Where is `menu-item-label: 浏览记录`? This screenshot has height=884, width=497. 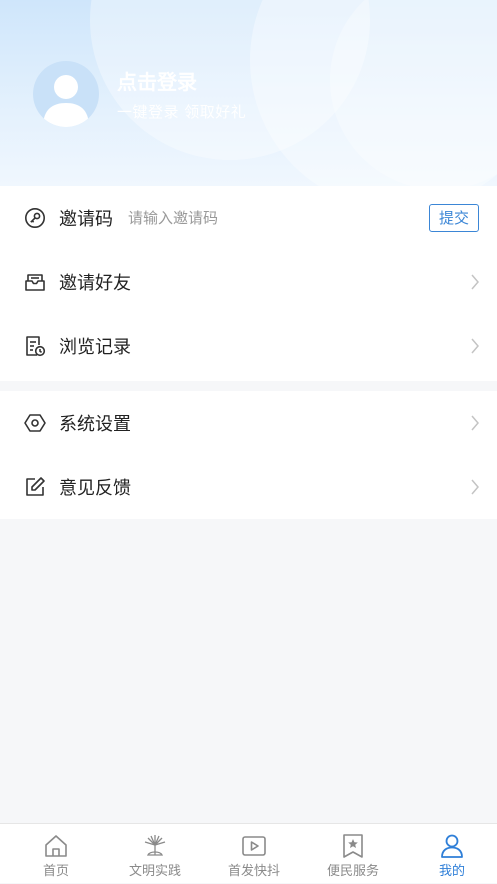
menu-item-label: 浏览记录 is located at coordinates (95, 347).